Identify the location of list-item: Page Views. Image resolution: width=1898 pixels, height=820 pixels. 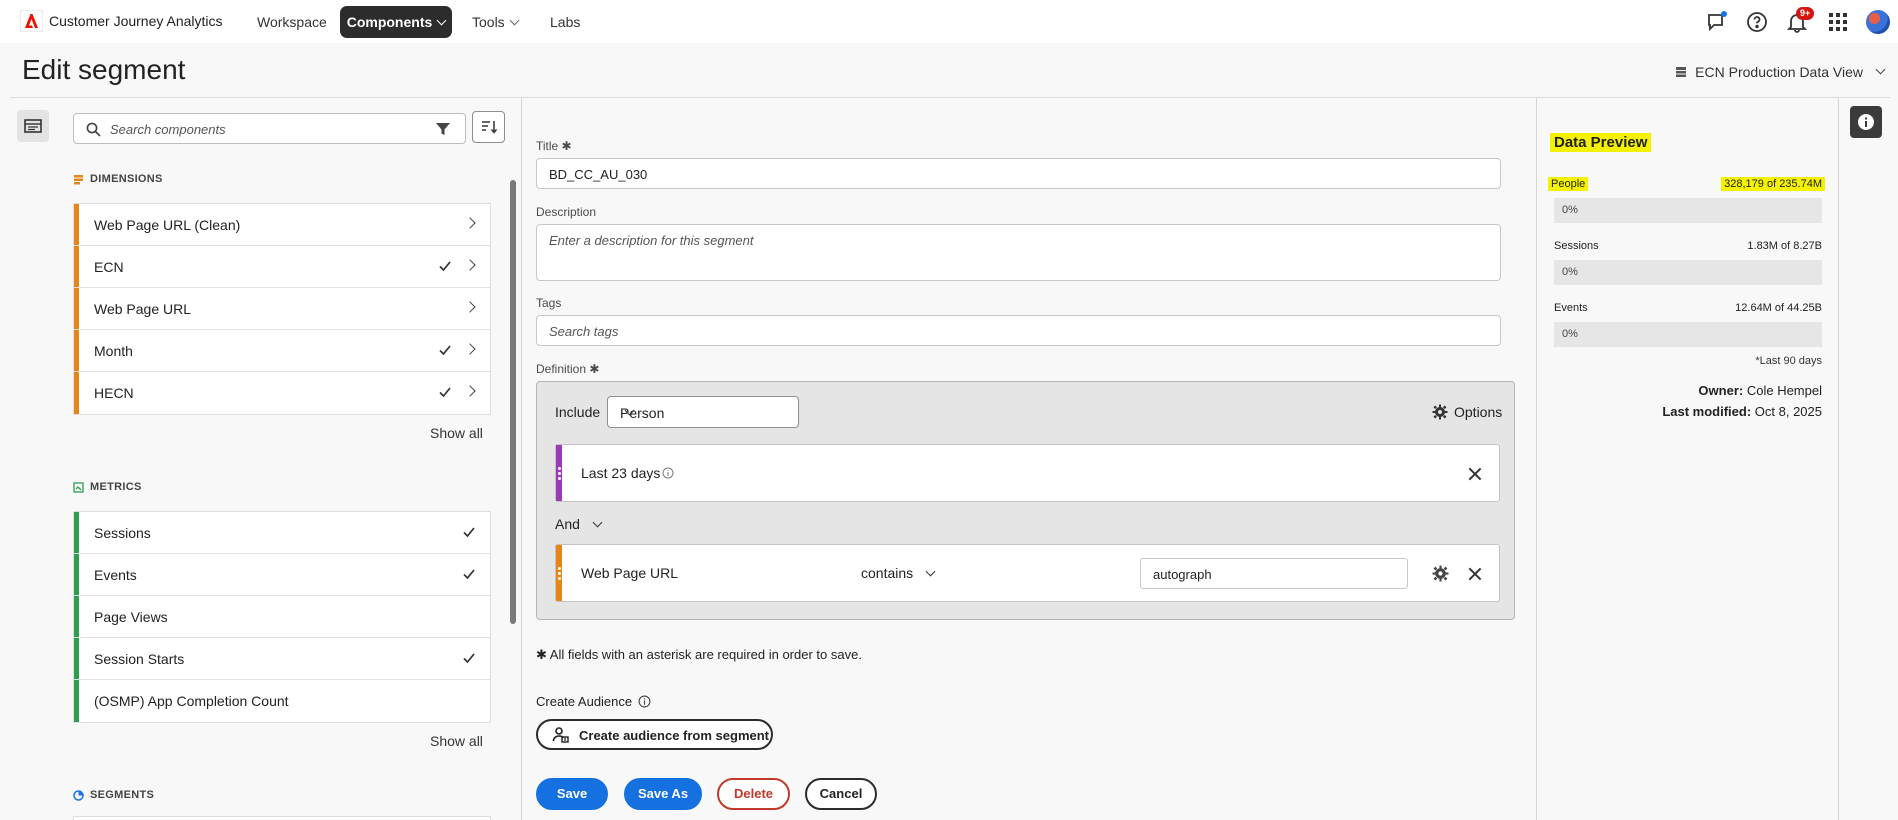
(282, 617).